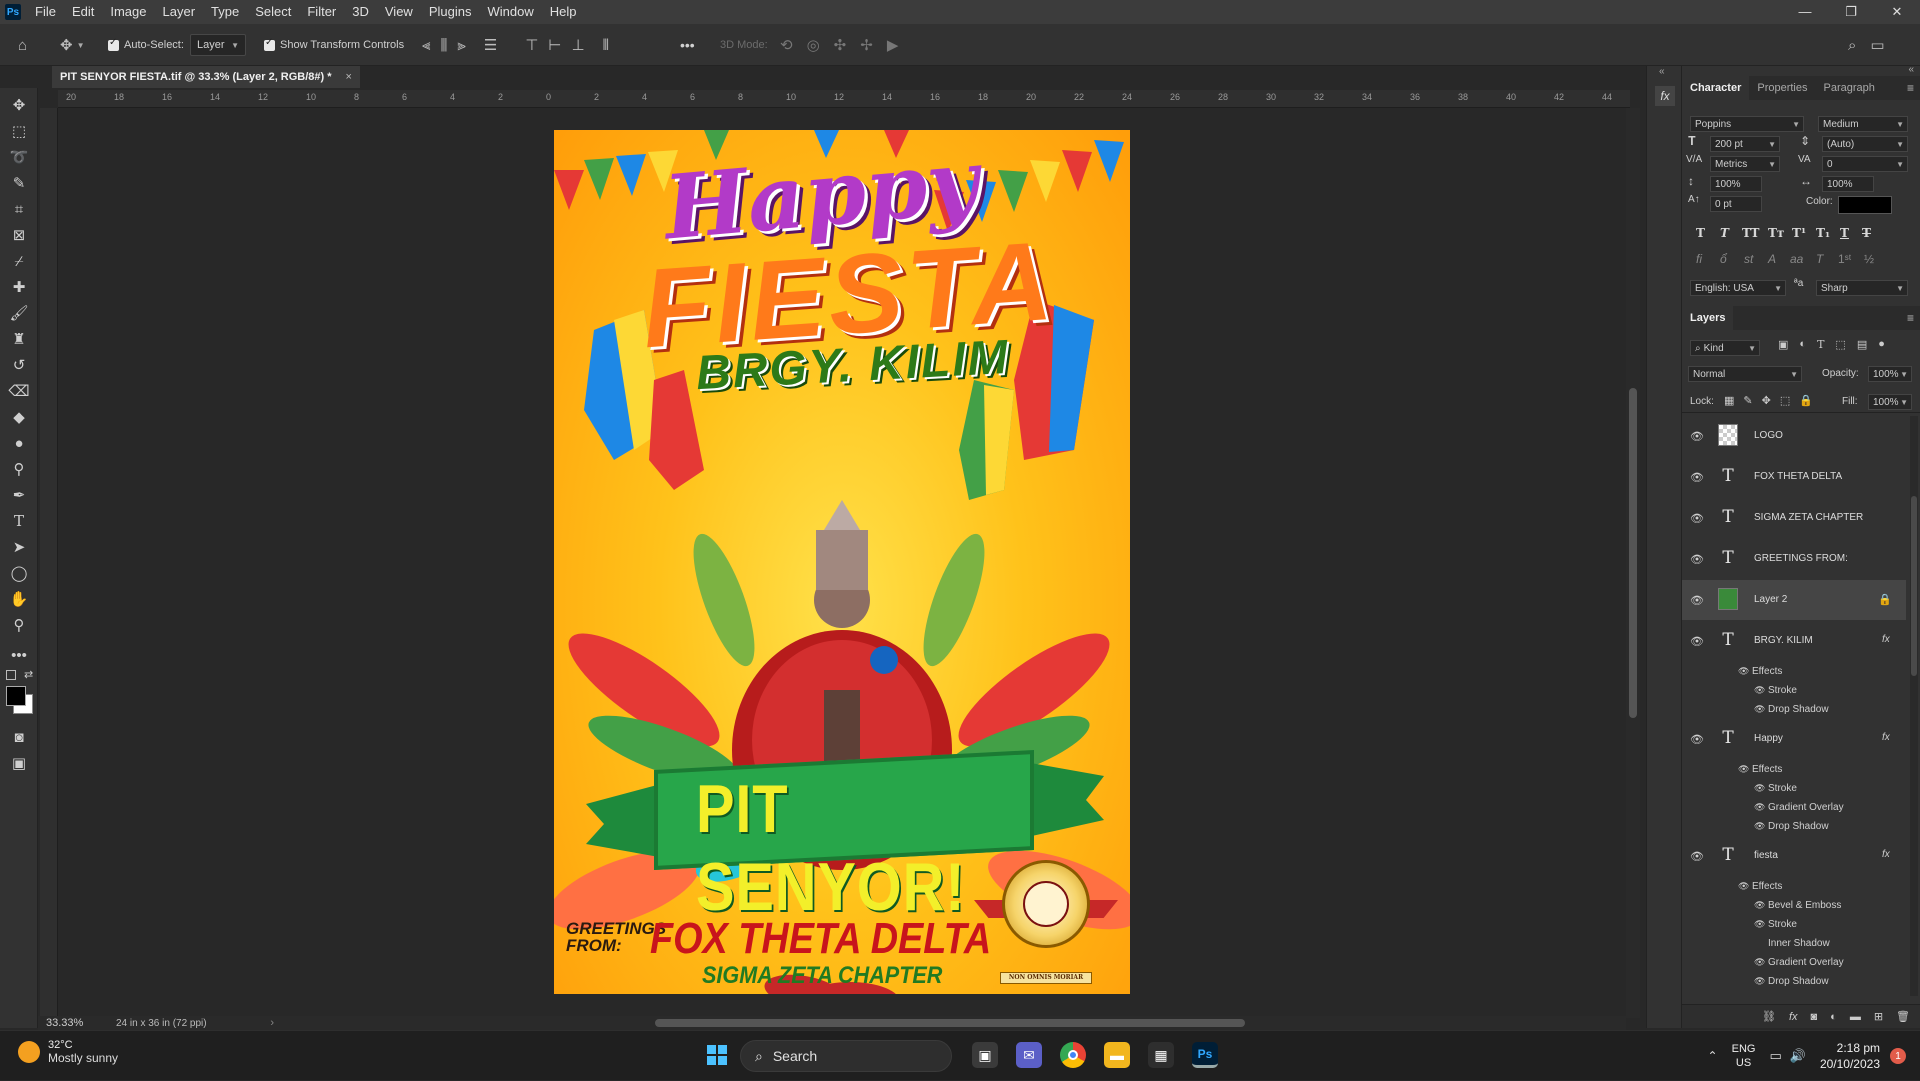 Image resolution: width=1920 pixels, height=1081 pixels. I want to click on tab-properties: Properties, so click(1782, 88).